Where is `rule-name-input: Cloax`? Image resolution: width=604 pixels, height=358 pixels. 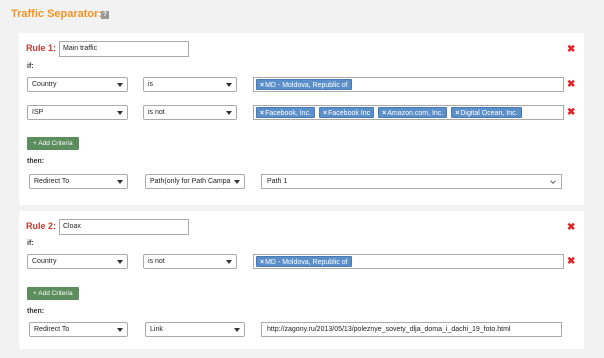
rule-name-input: Cloax is located at coordinates (124, 227).